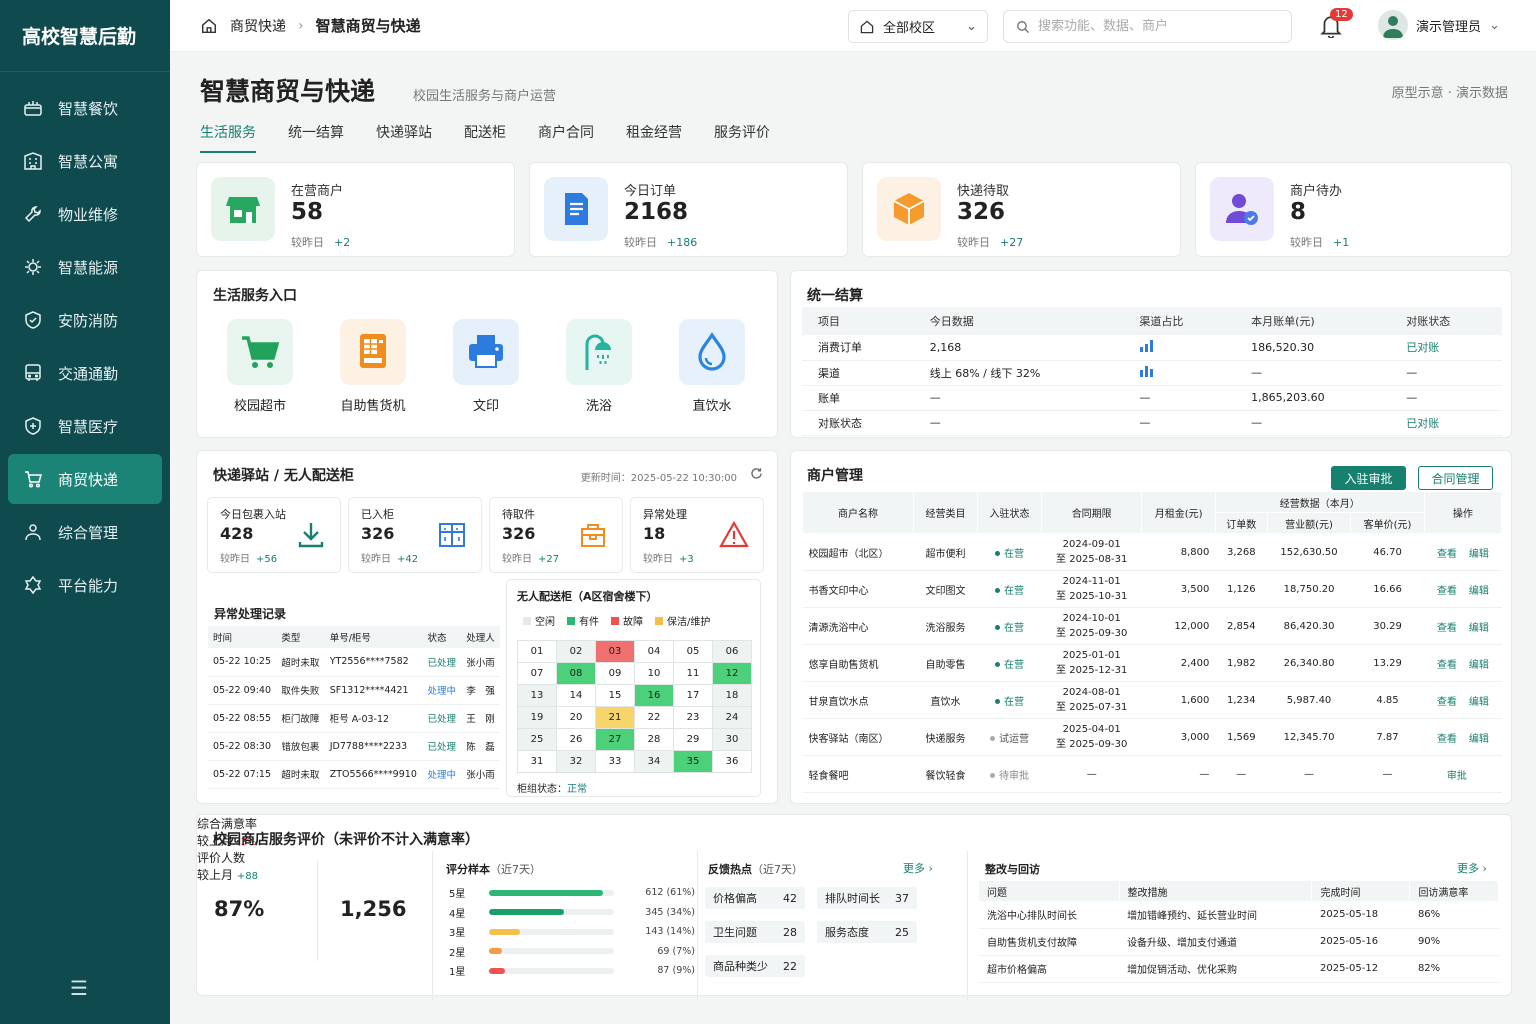 The width and height of the screenshot is (1536, 1024). Describe the element at coordinates (732, 739) in the screenshot. I see `locker-cell: 30` at that location.